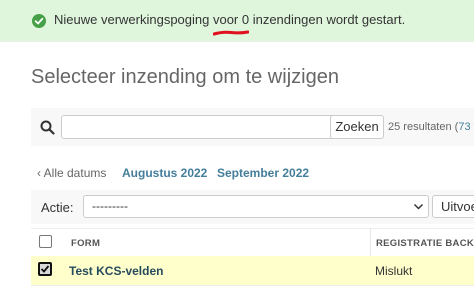 The width and height of the screenshot is (474, 294). I want to click on page-title: Selecteer inzending om te wijzigen, so click(185, 77).